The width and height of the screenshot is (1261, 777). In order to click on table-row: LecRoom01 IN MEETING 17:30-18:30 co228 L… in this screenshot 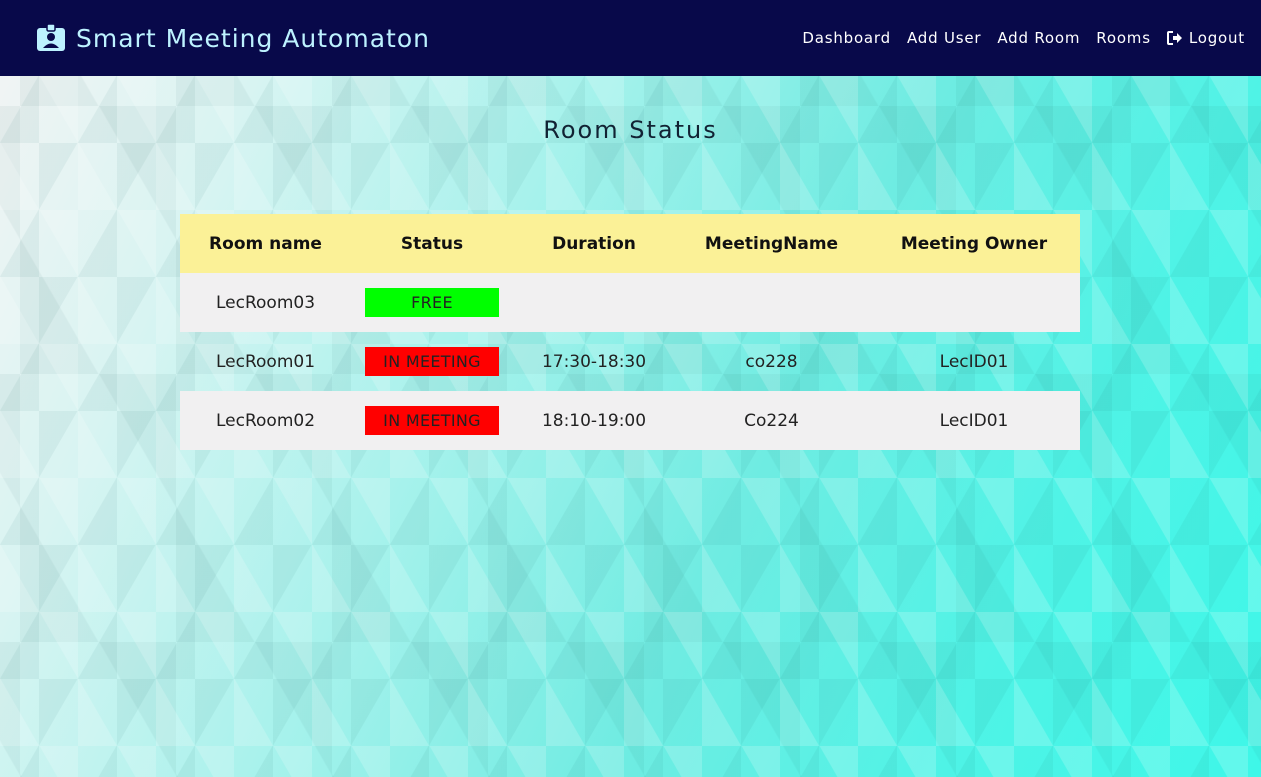, I will do `click(630, 361)`.